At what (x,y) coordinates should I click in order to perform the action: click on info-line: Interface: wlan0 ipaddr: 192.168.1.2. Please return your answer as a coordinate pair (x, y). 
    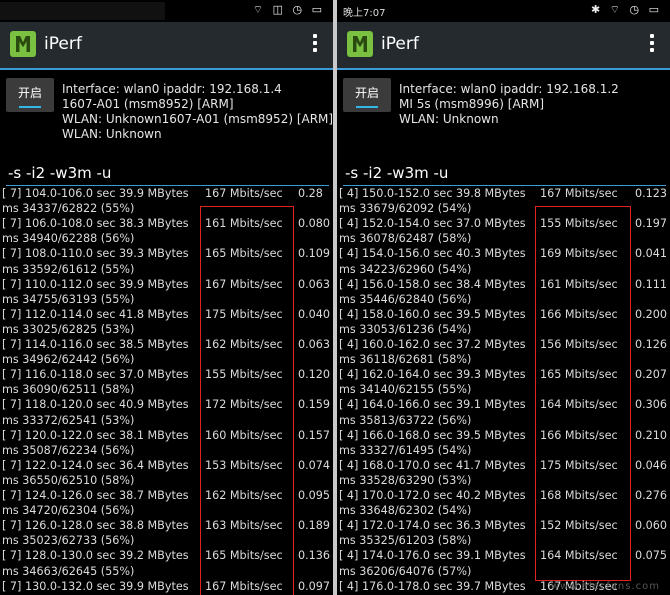
    Looking at the image, I should click on (509, 89).